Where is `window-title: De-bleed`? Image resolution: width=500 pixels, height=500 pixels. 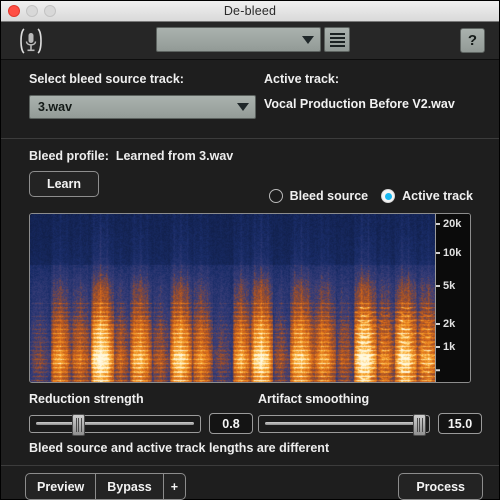
window-title: De-bleed is located at coordinates (250, 11).